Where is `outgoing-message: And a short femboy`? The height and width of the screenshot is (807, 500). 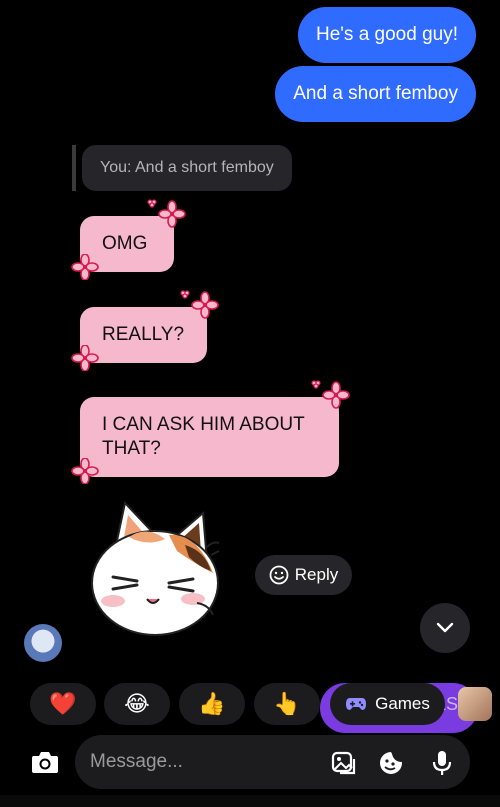
outgoing-message: And a short femboy is located at coordinates (375, 94).